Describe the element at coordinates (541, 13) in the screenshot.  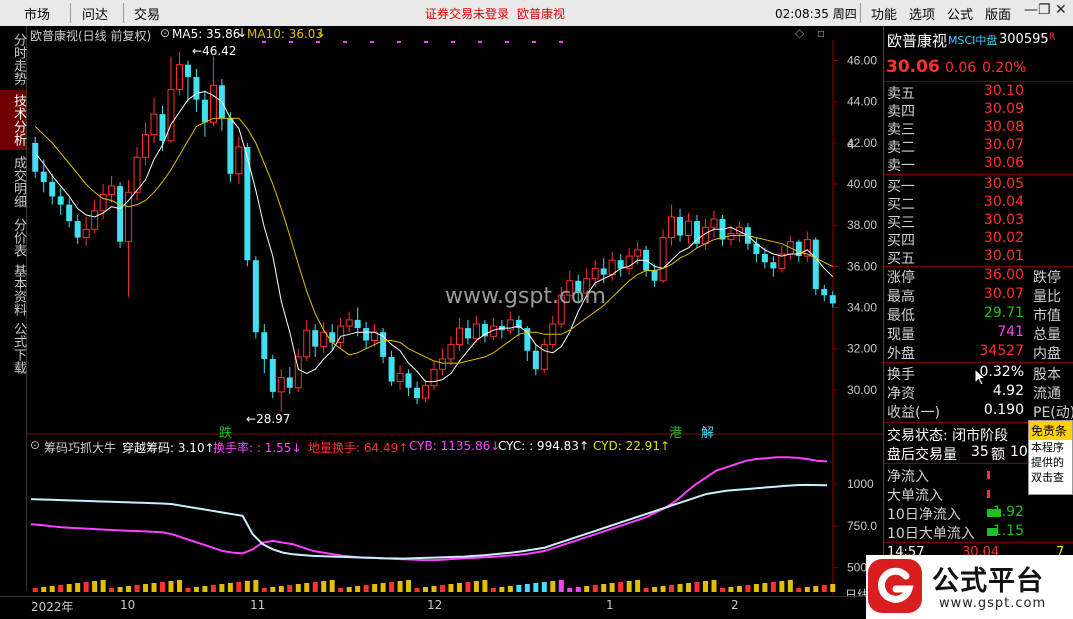
I see `stock-name-notice: 欧普康视` at that location.